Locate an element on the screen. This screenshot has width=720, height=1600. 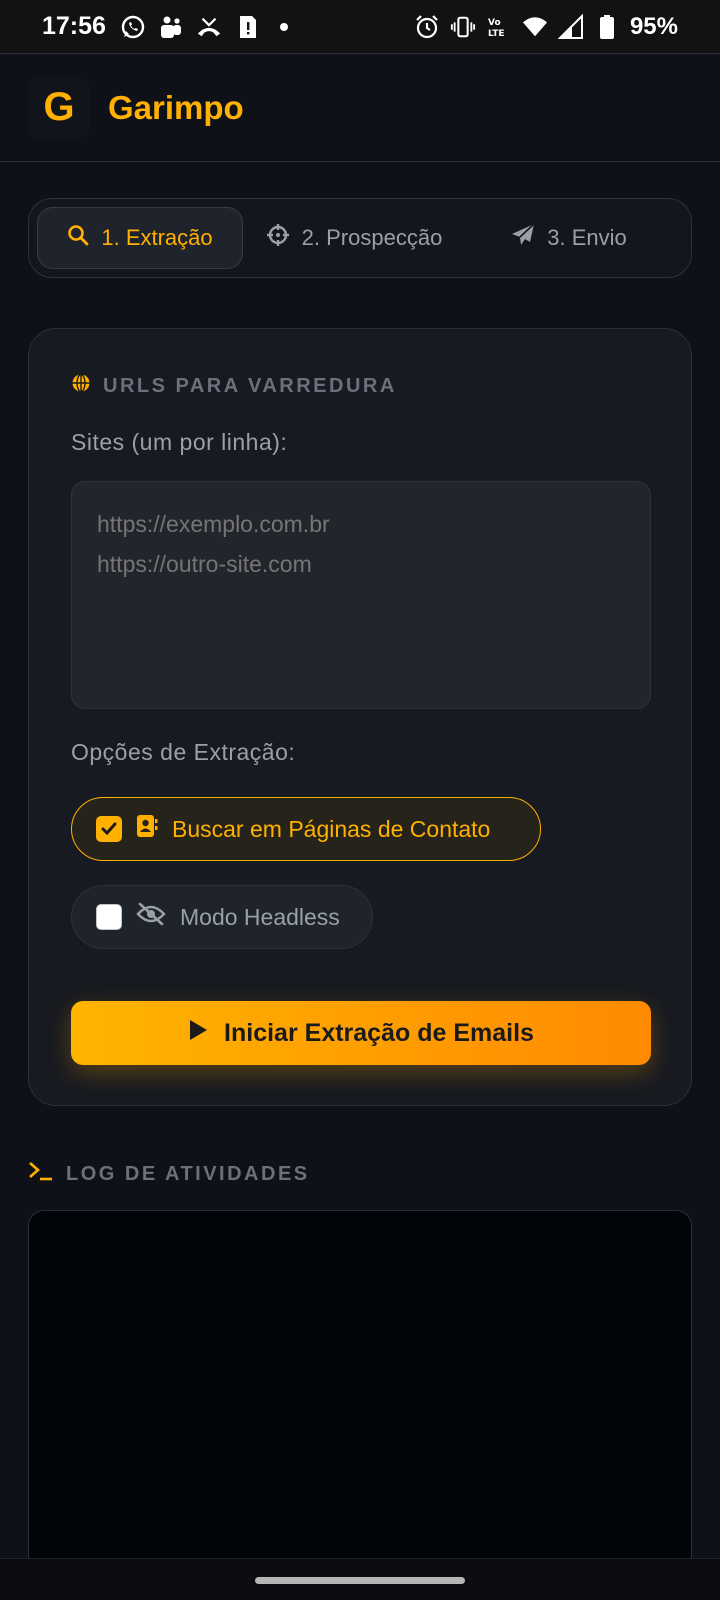
start-extraction-label: Iniciar Extração de Emails is located at coordinates (379, 1032).